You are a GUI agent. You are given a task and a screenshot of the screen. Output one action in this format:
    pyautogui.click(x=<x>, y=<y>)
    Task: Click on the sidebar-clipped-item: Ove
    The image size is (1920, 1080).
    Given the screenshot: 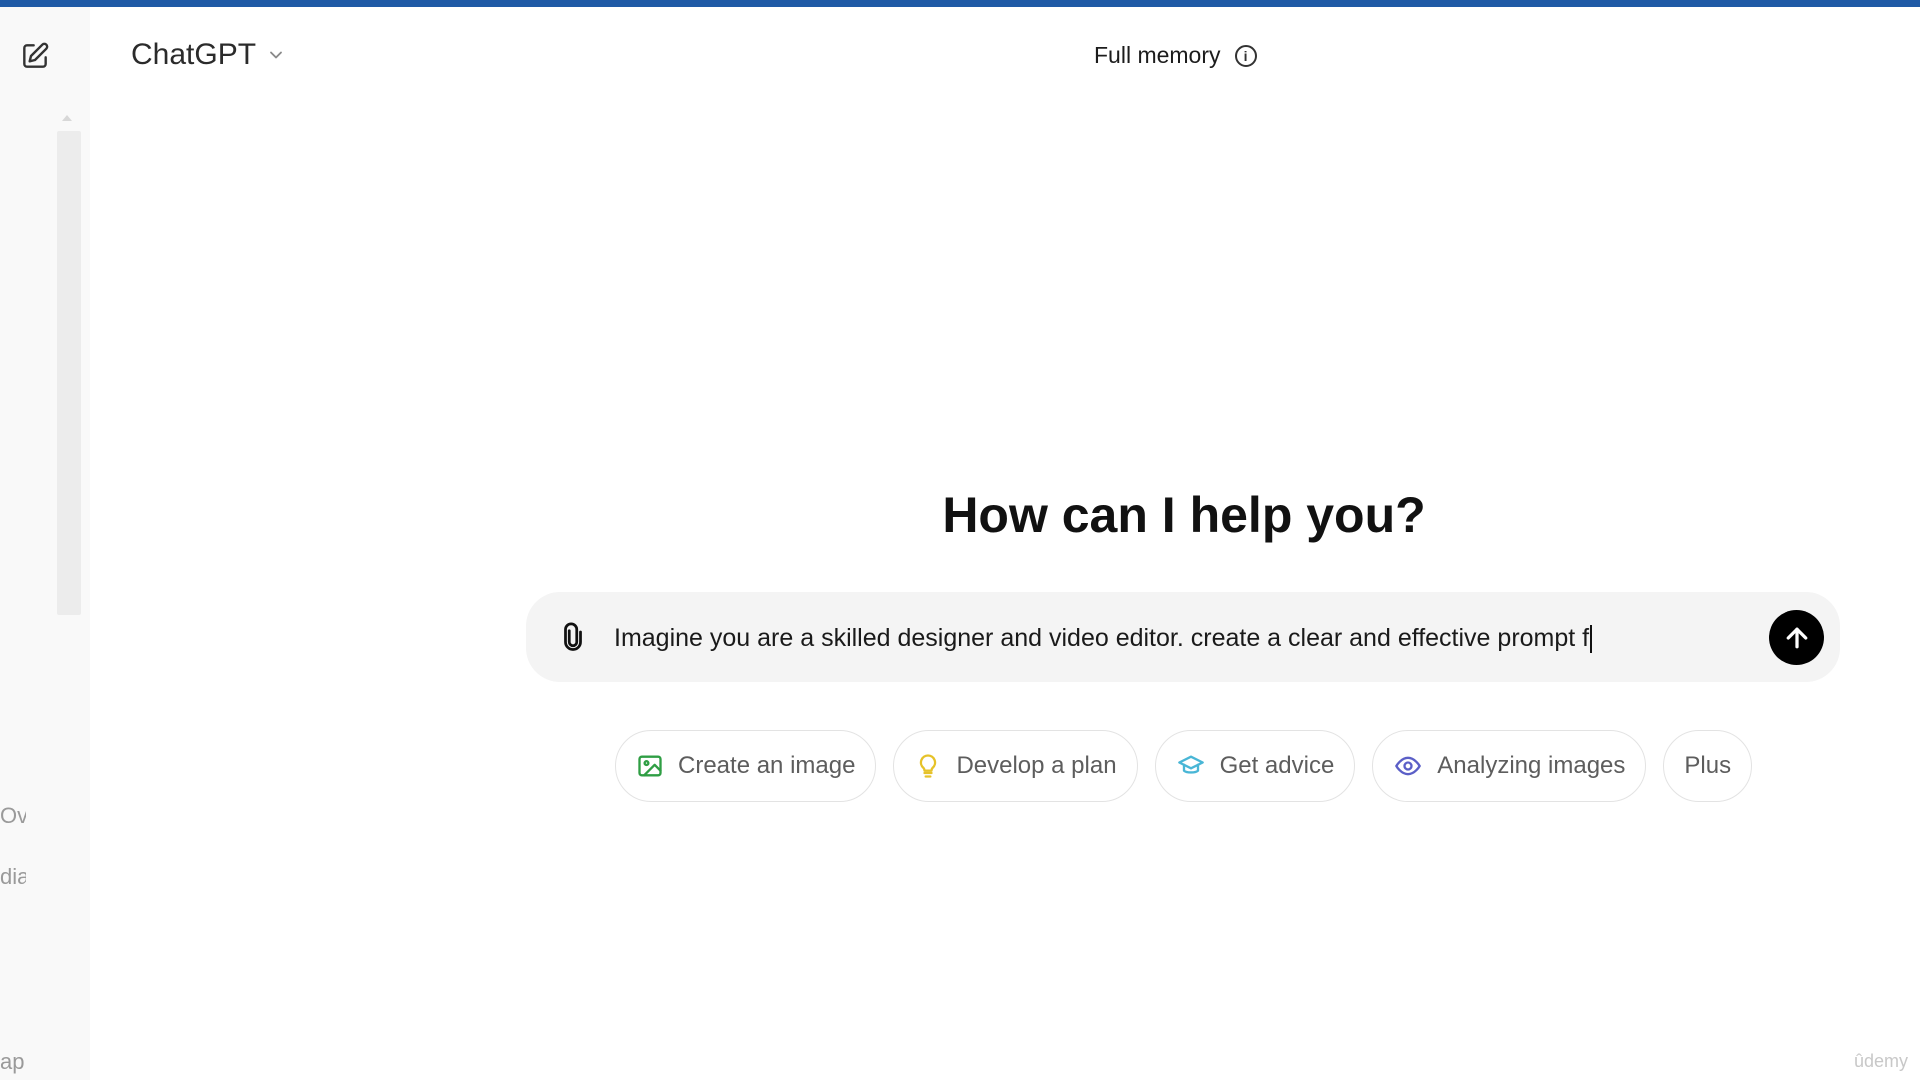 What is the action you would take?
    pyautogui.click(x=13, y=816)
    